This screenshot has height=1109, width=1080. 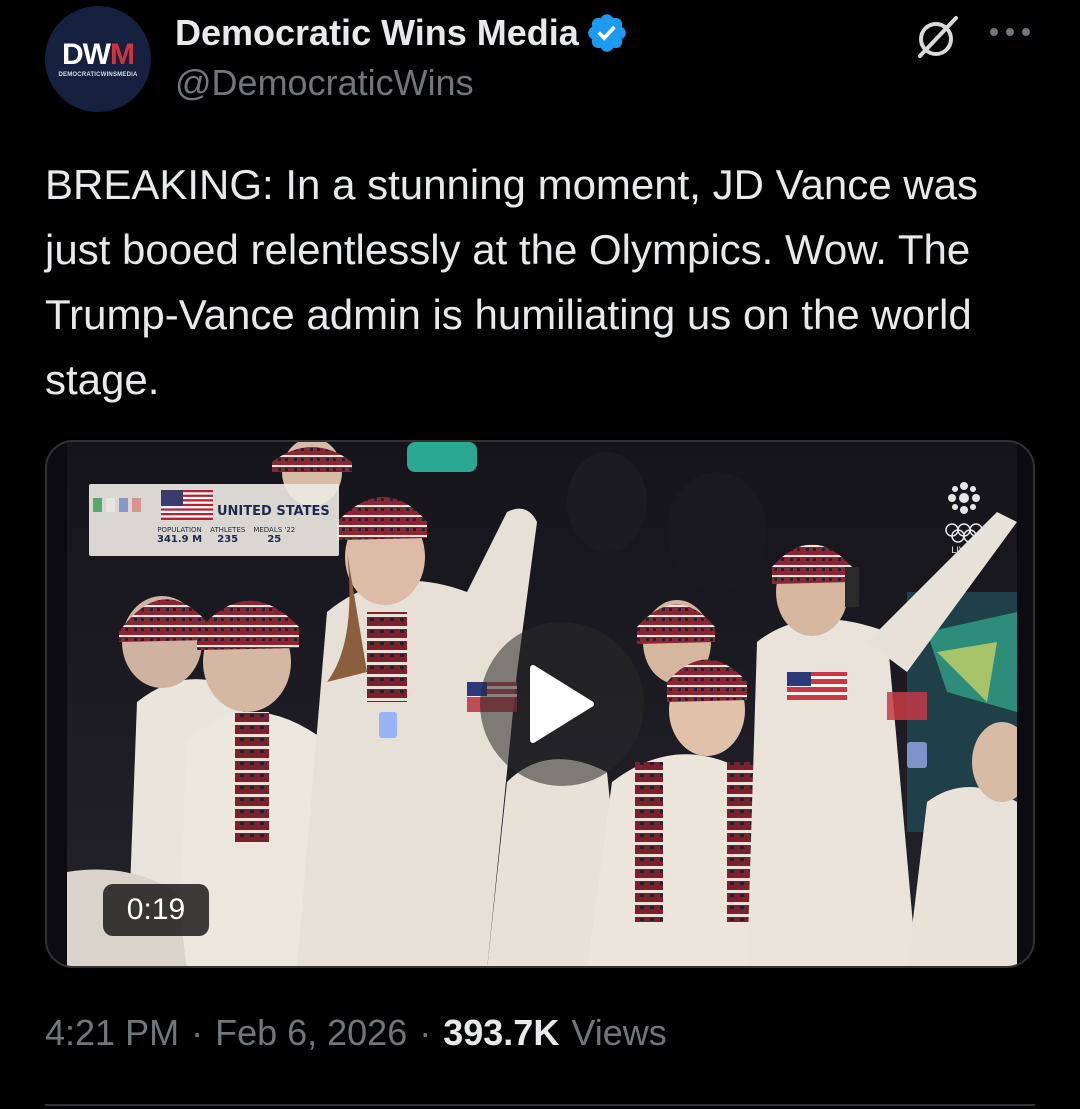 I want to click on post-meta: 4:21 PM · Feb 6, 2026 · 393.7K Views, so click(x=356, y=1033).